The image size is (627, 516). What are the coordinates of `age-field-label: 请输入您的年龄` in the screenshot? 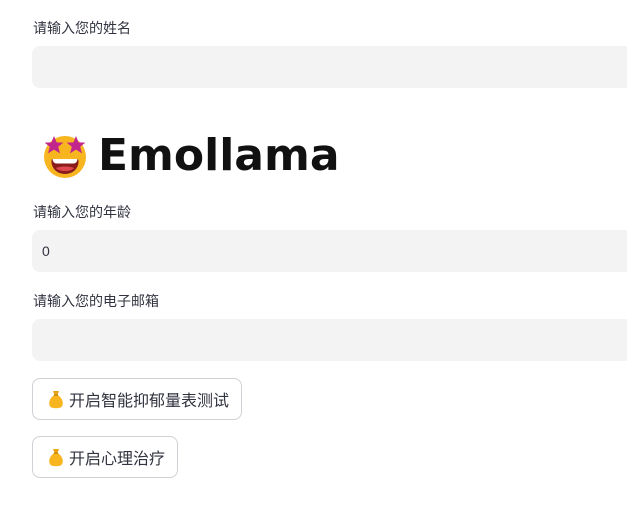 It's located at (82, 213).